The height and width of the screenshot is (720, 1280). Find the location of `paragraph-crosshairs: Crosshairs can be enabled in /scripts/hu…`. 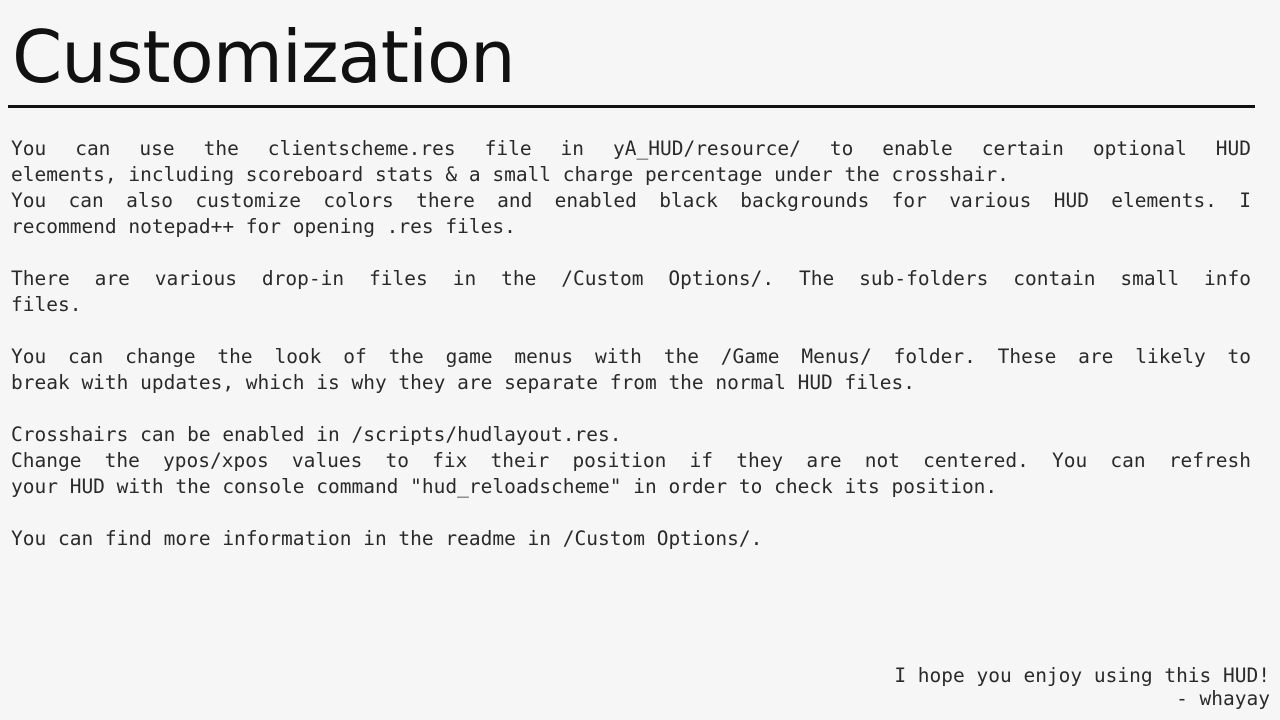

paragraph-crosshairs: Crosshairs can be enabled in /scripts/hu… is located at coordinates (631, 461).